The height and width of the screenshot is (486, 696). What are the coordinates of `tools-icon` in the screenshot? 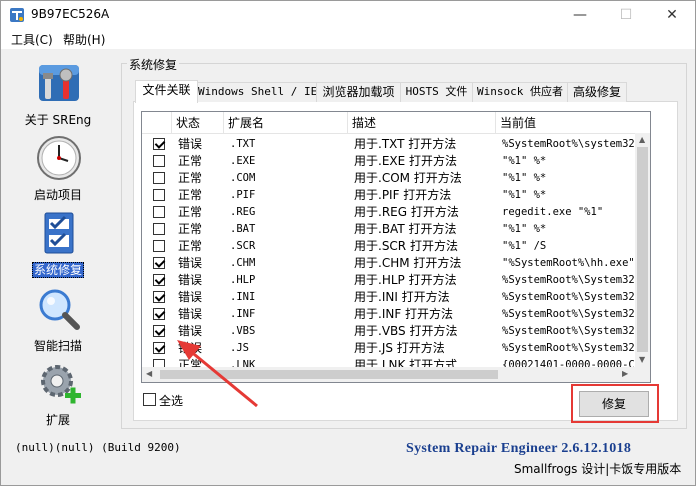 It's located at (59, 83).